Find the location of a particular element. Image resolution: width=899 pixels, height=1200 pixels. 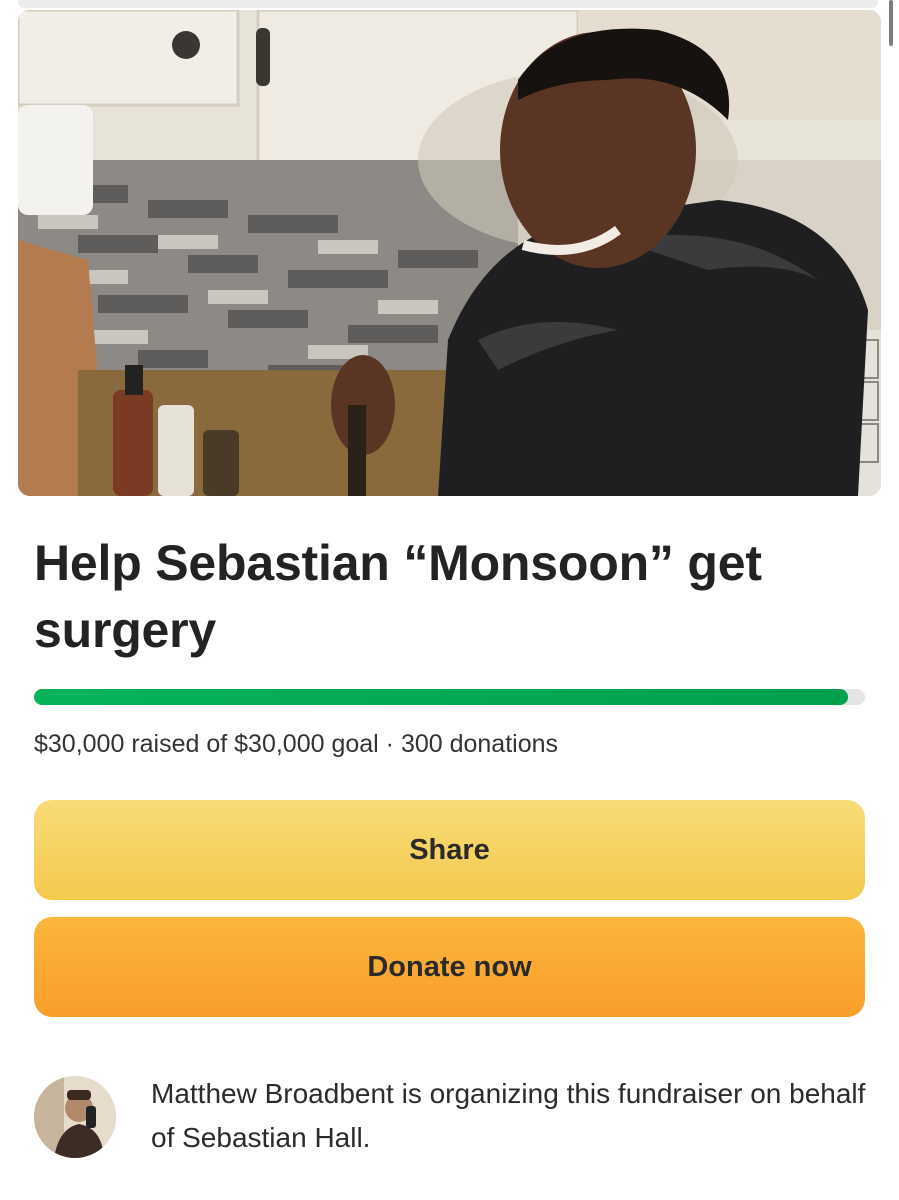

progress-bar is located at coordinates (449, 697).